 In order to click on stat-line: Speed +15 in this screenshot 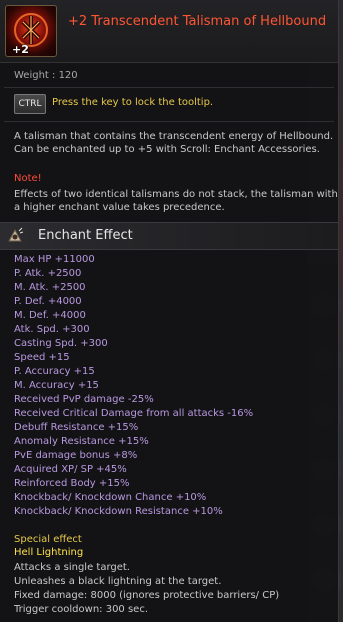, I will do `click(42, 357)`.